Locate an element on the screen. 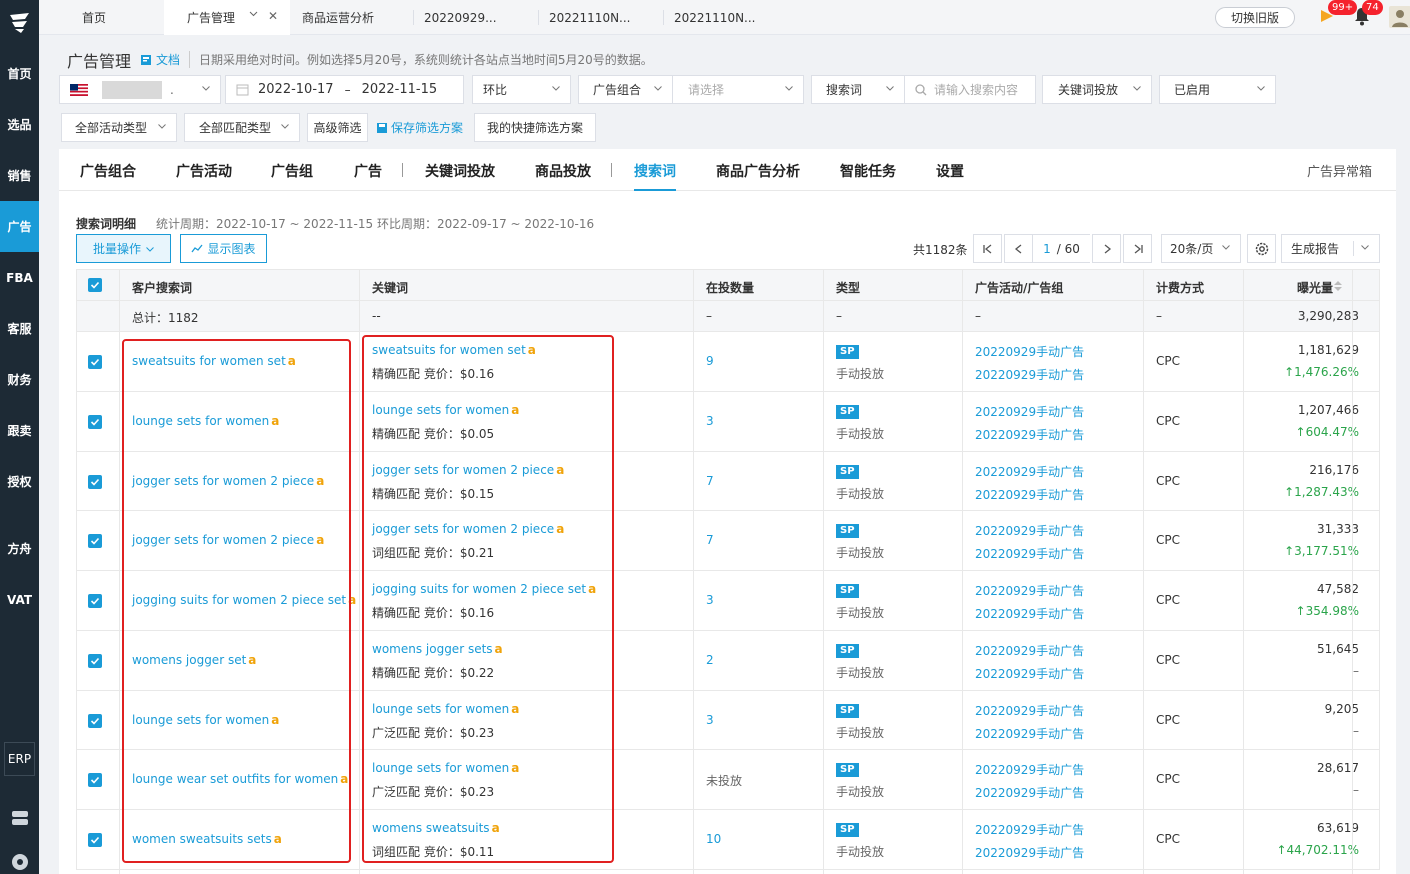 The height and width of the screenshot is (874, 1410). active-count: 2 is located at coordinates (710, 660).